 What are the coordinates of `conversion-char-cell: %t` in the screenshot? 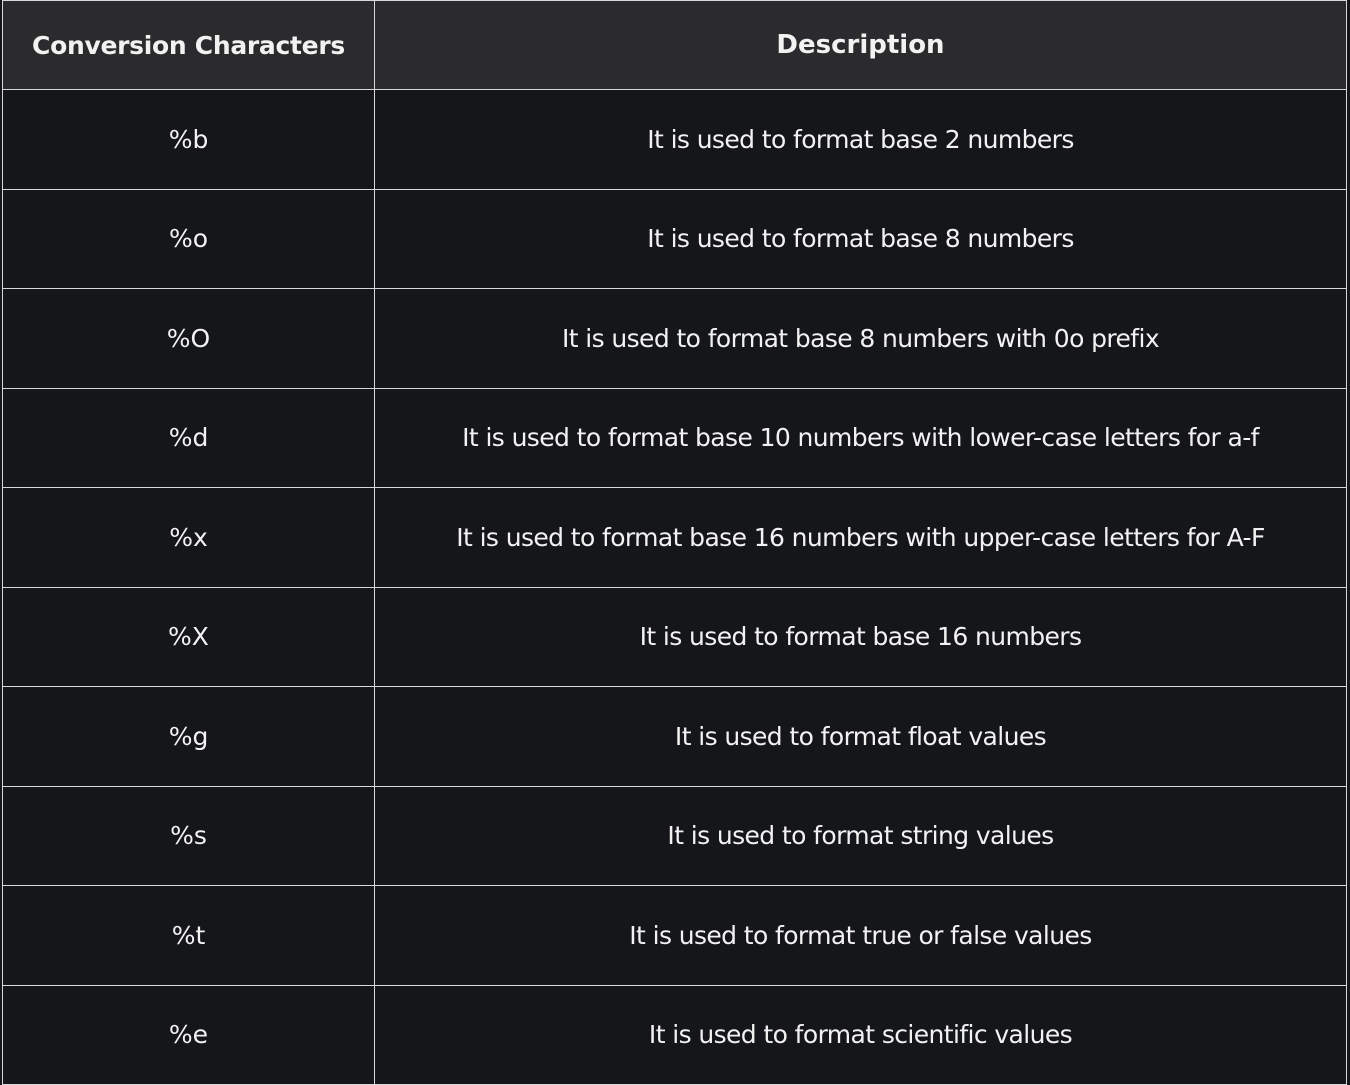 It's located at (188, 935).